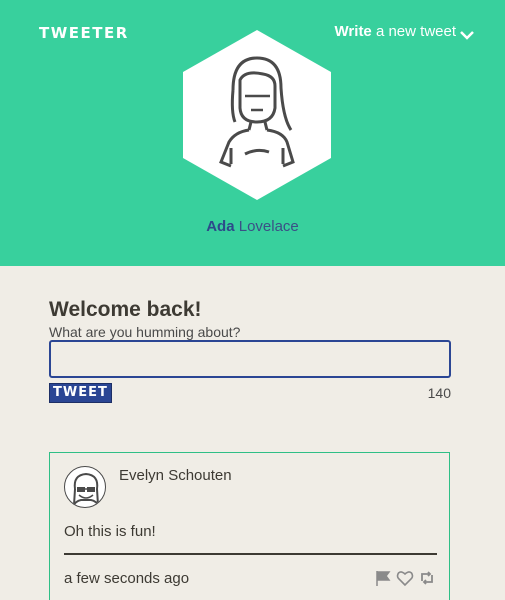  I want to click on chevron-down-icon, so click(467, 33).